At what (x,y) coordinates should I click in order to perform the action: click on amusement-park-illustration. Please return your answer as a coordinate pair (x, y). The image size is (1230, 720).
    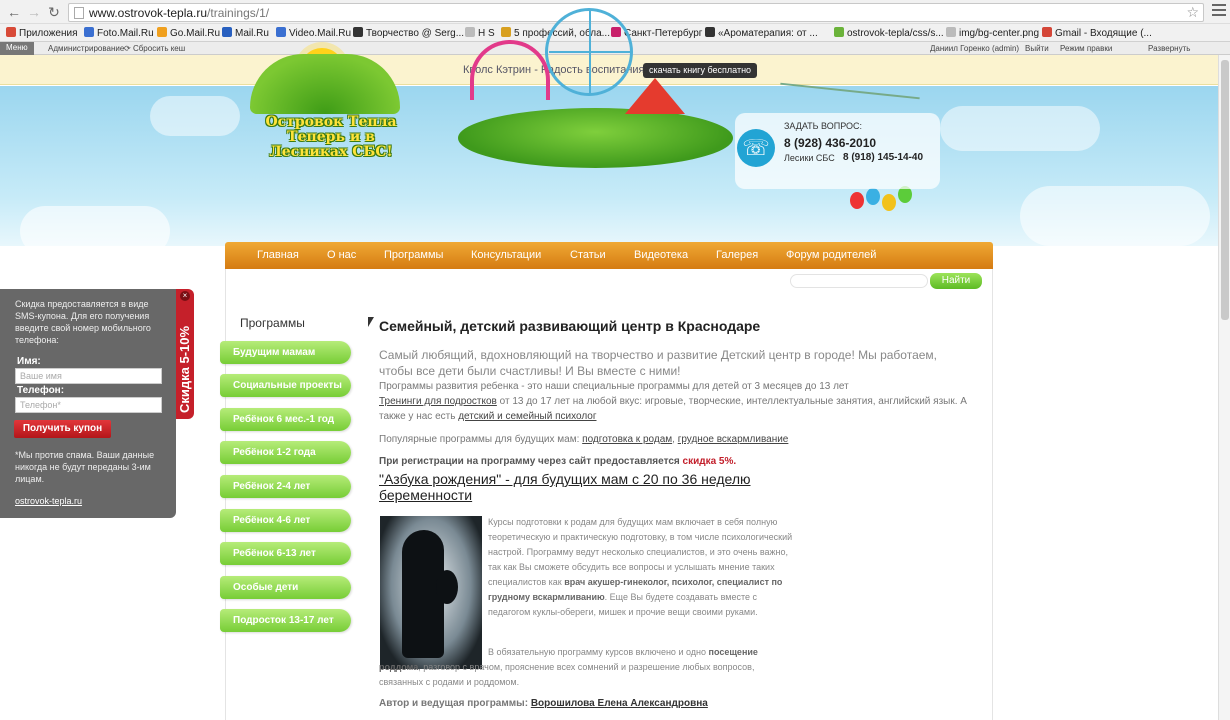
    Looking at the image, I should click on (595, 138).